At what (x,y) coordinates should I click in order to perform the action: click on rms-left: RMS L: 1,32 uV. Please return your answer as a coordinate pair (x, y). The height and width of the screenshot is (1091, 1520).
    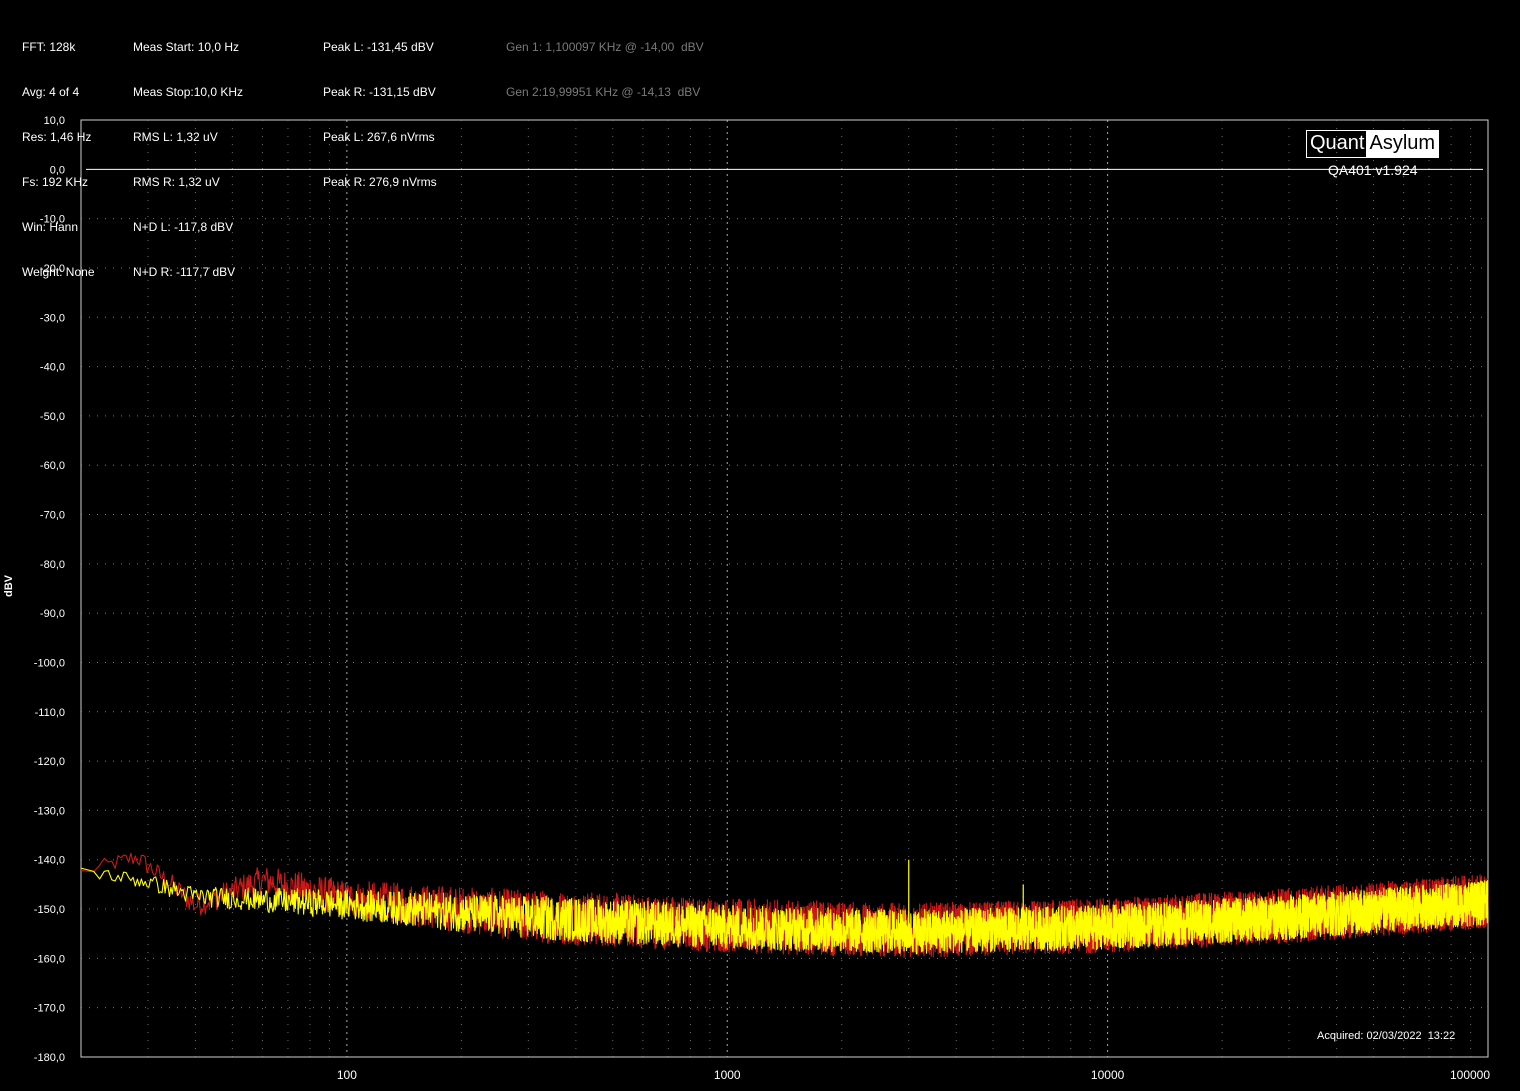
    Looking at the image, I should click on (175, 137).